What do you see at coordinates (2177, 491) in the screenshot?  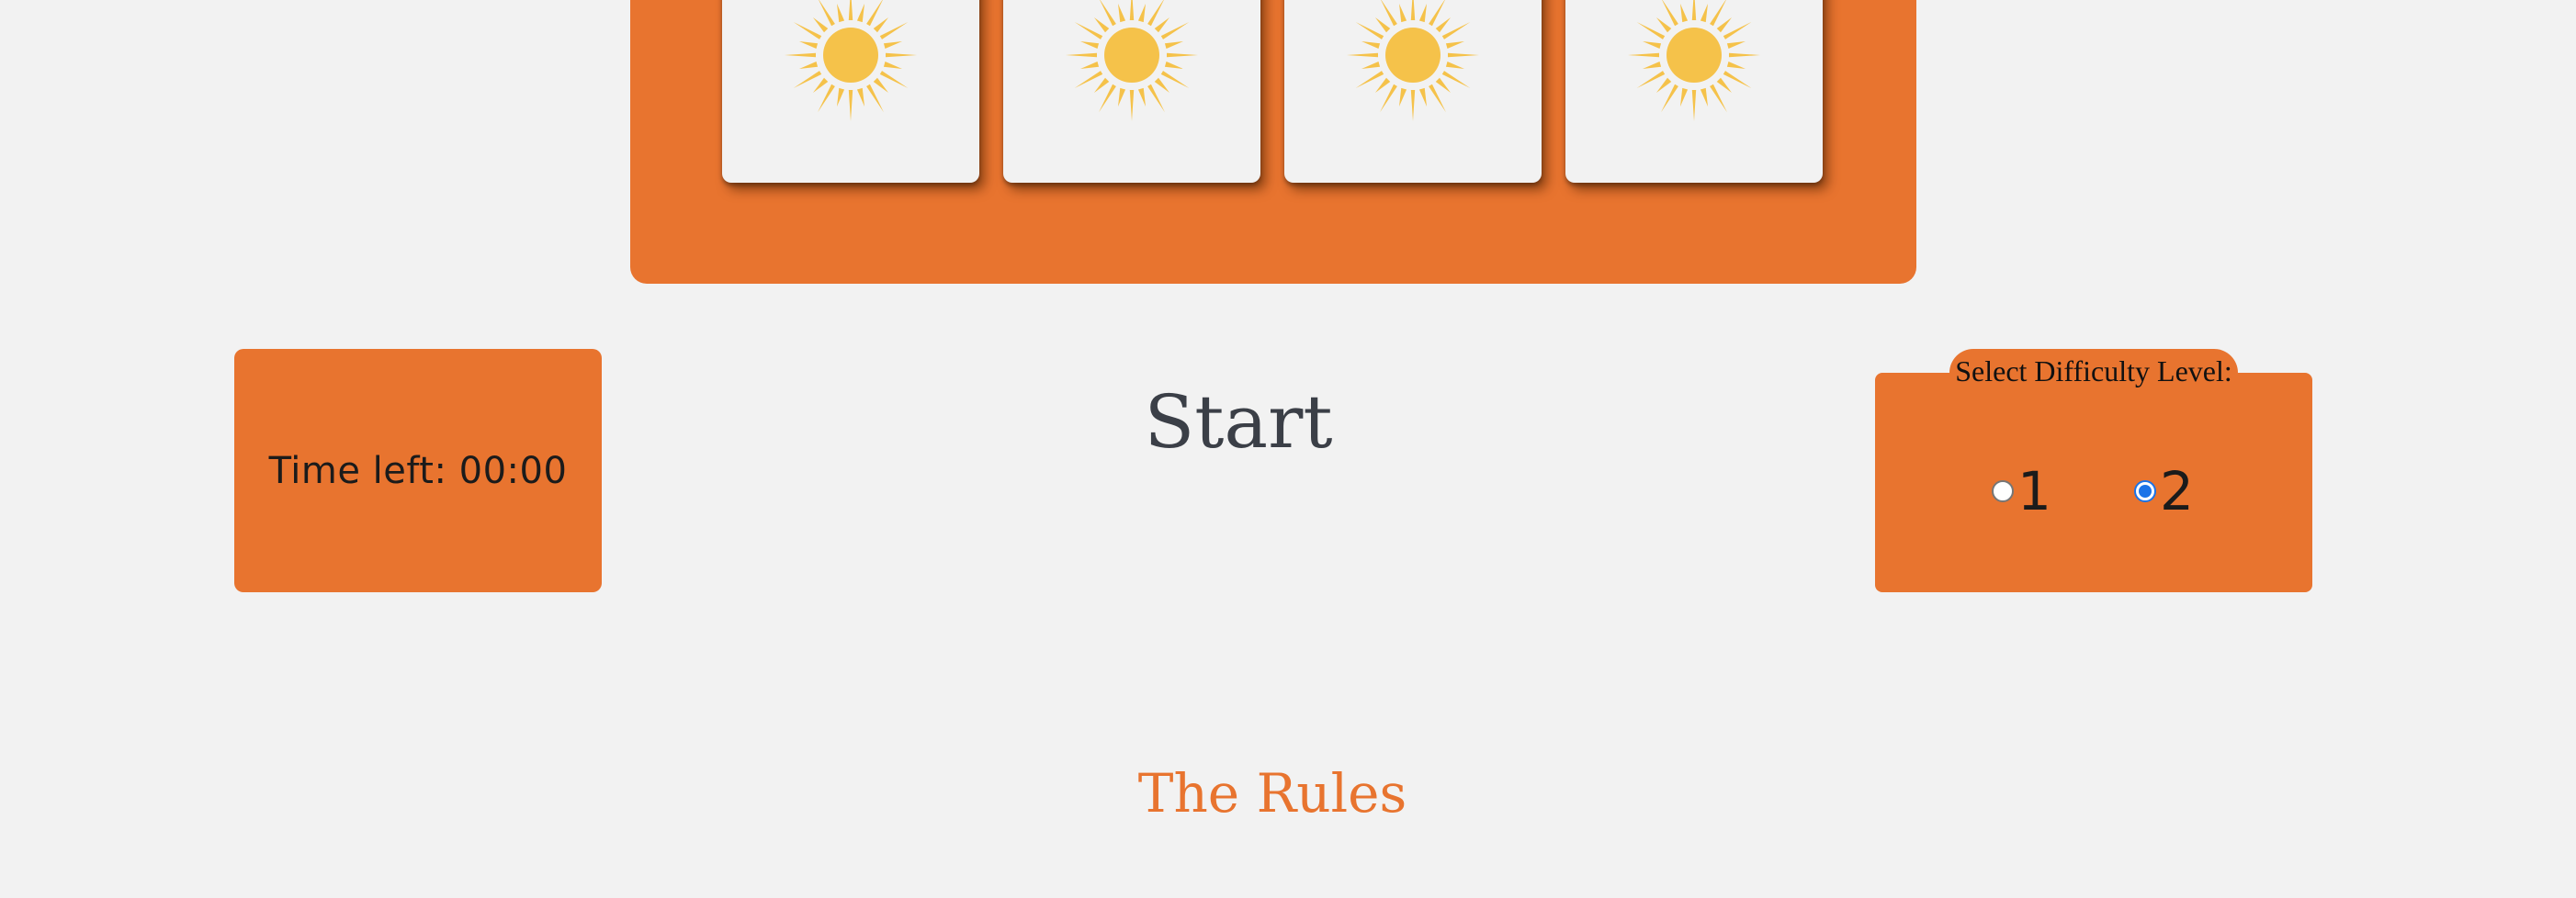 I see `difficulty-option-label: 2` at bounding box center [2177, 491].